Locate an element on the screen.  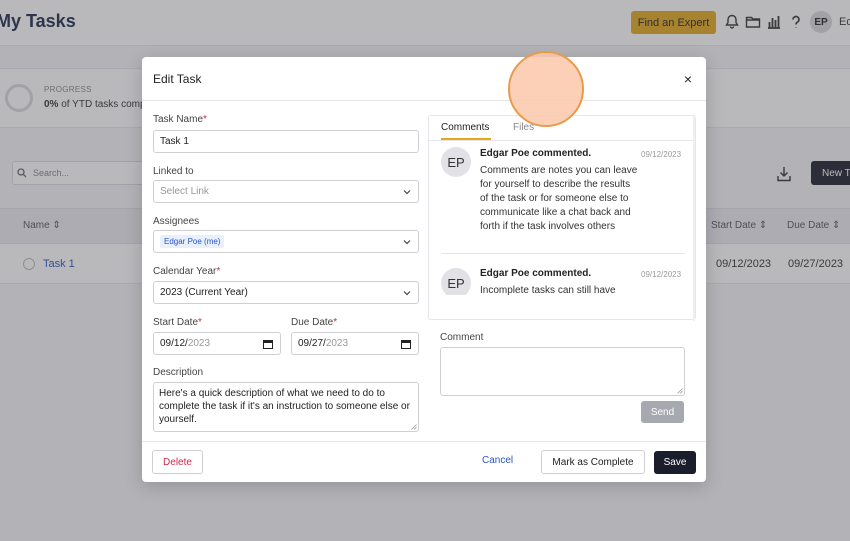
due-date-input: 09/27/2023 is located at coordinates (355, 343).